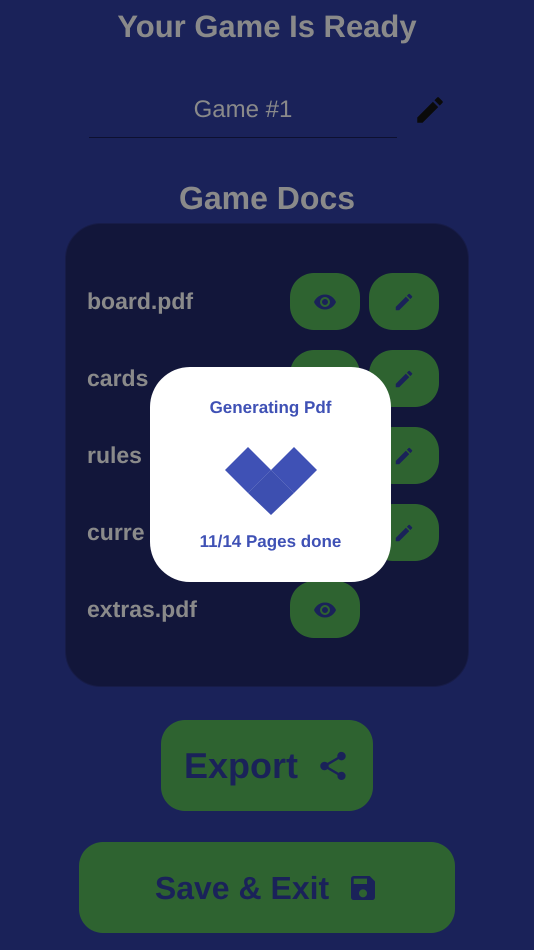 Image resolution: width=534 pixels, height=950 pixels. Describe the element at coordinates (243, 110) in the screenshot. I see `game-name-field: Game #1` at that location.